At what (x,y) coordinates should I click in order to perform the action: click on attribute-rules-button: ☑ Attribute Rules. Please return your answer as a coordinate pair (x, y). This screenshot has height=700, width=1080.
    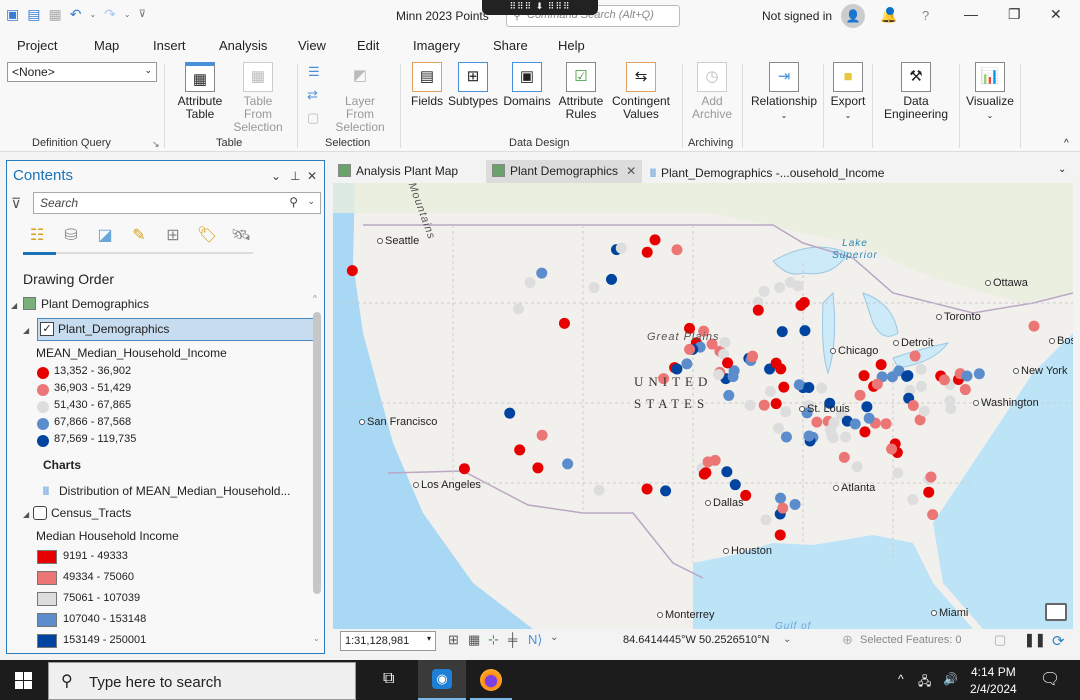
    Looking at the image, I should click on (581, 91).